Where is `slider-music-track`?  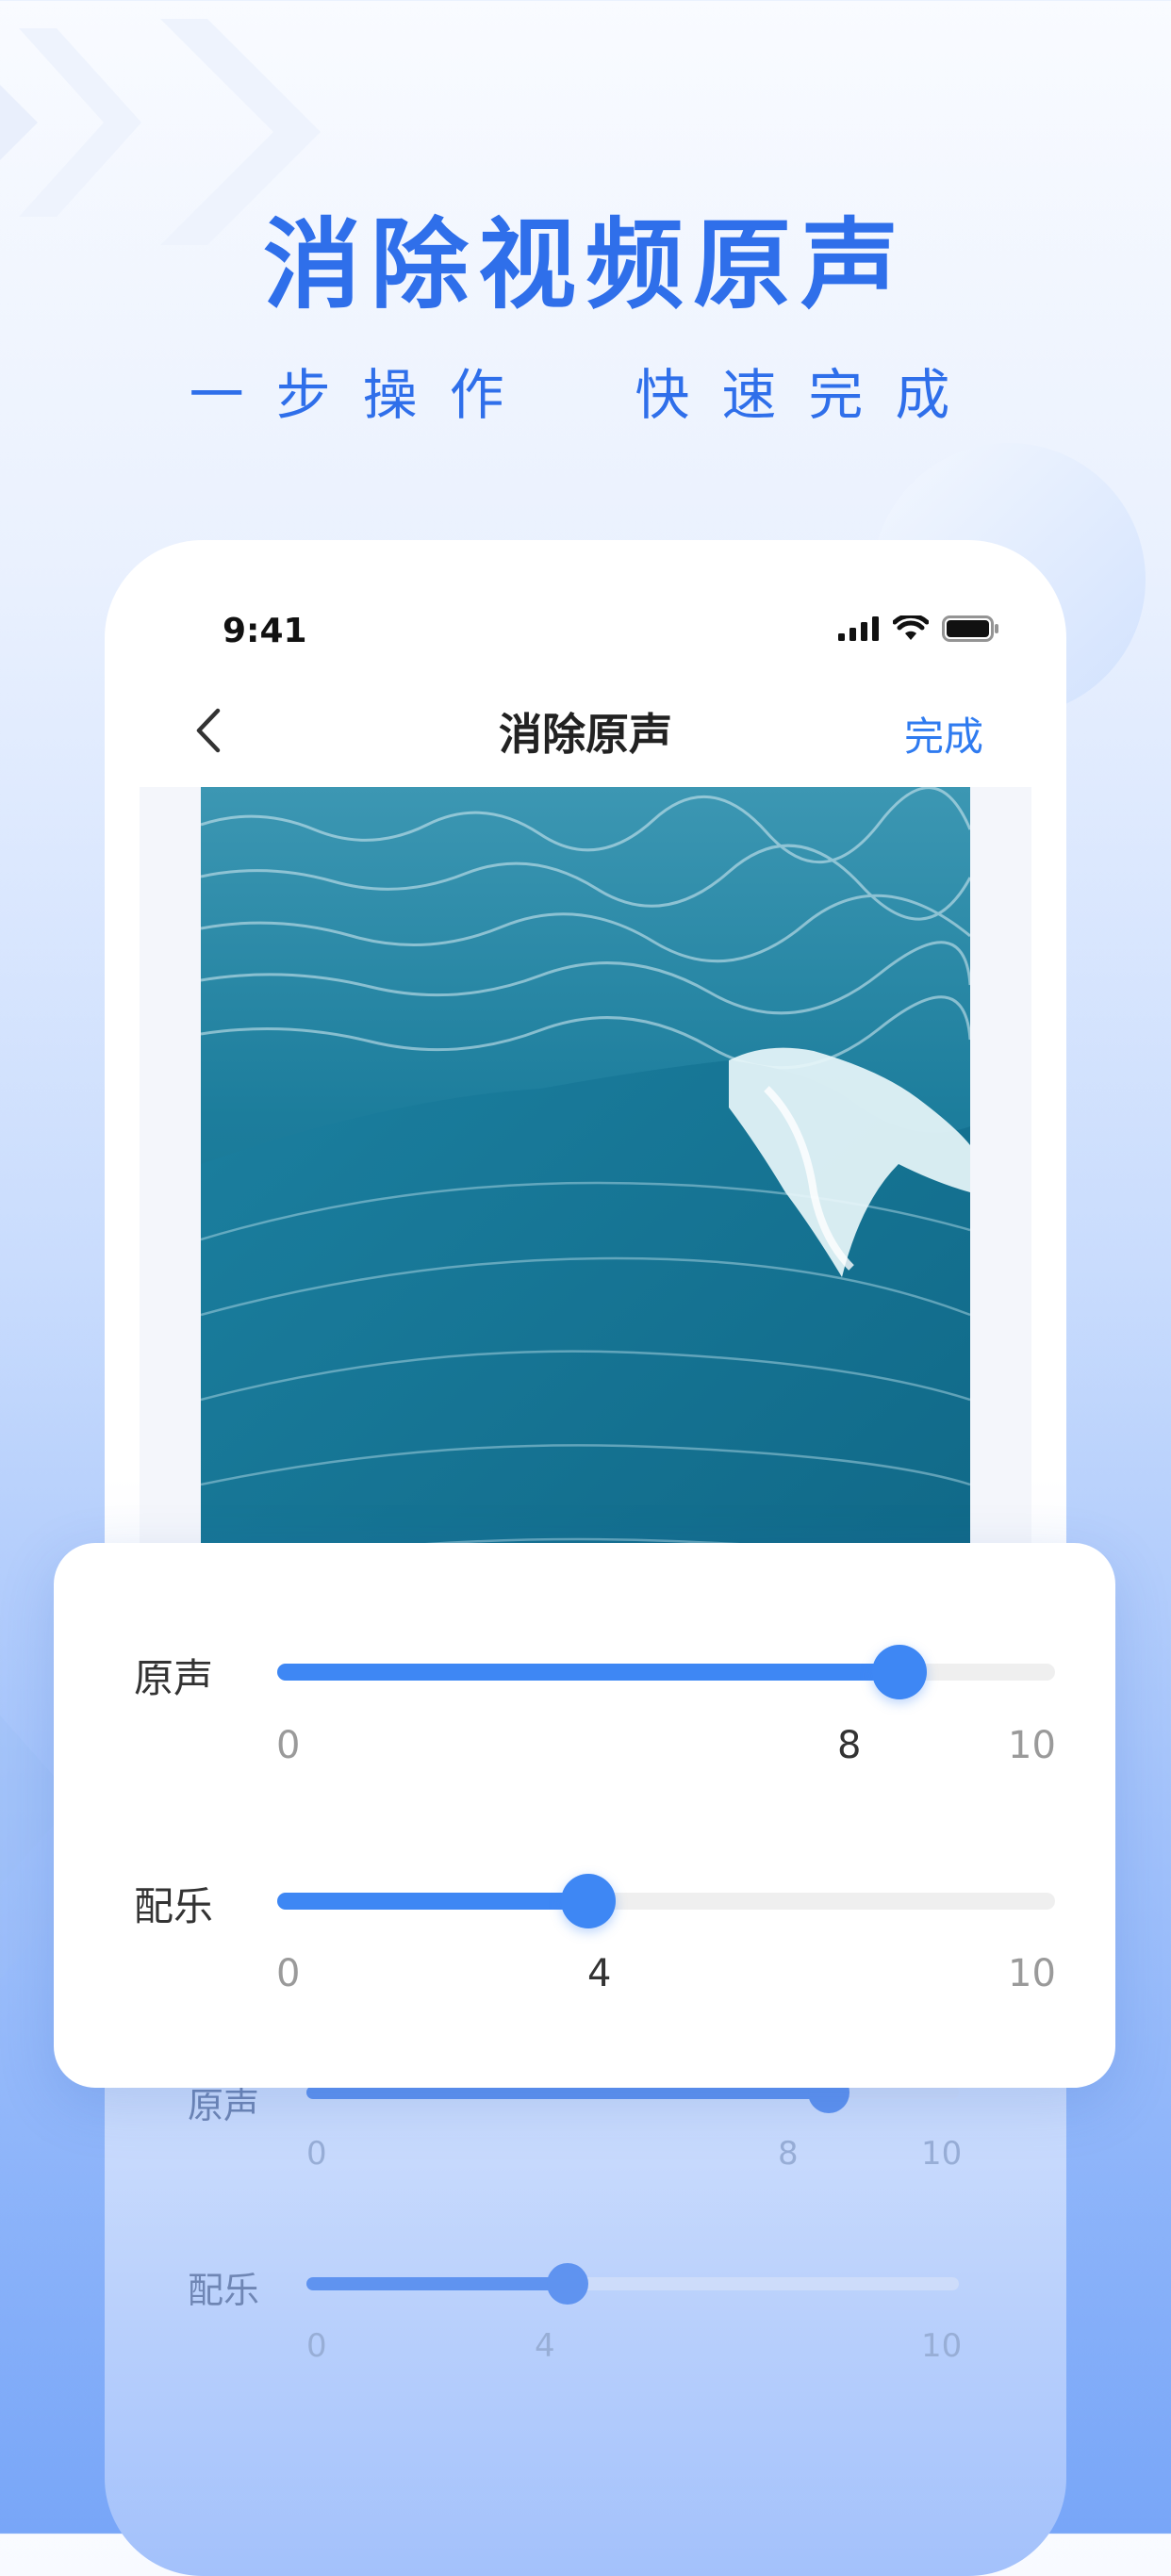
slider-music-track is located at coordinates (666, 1901).